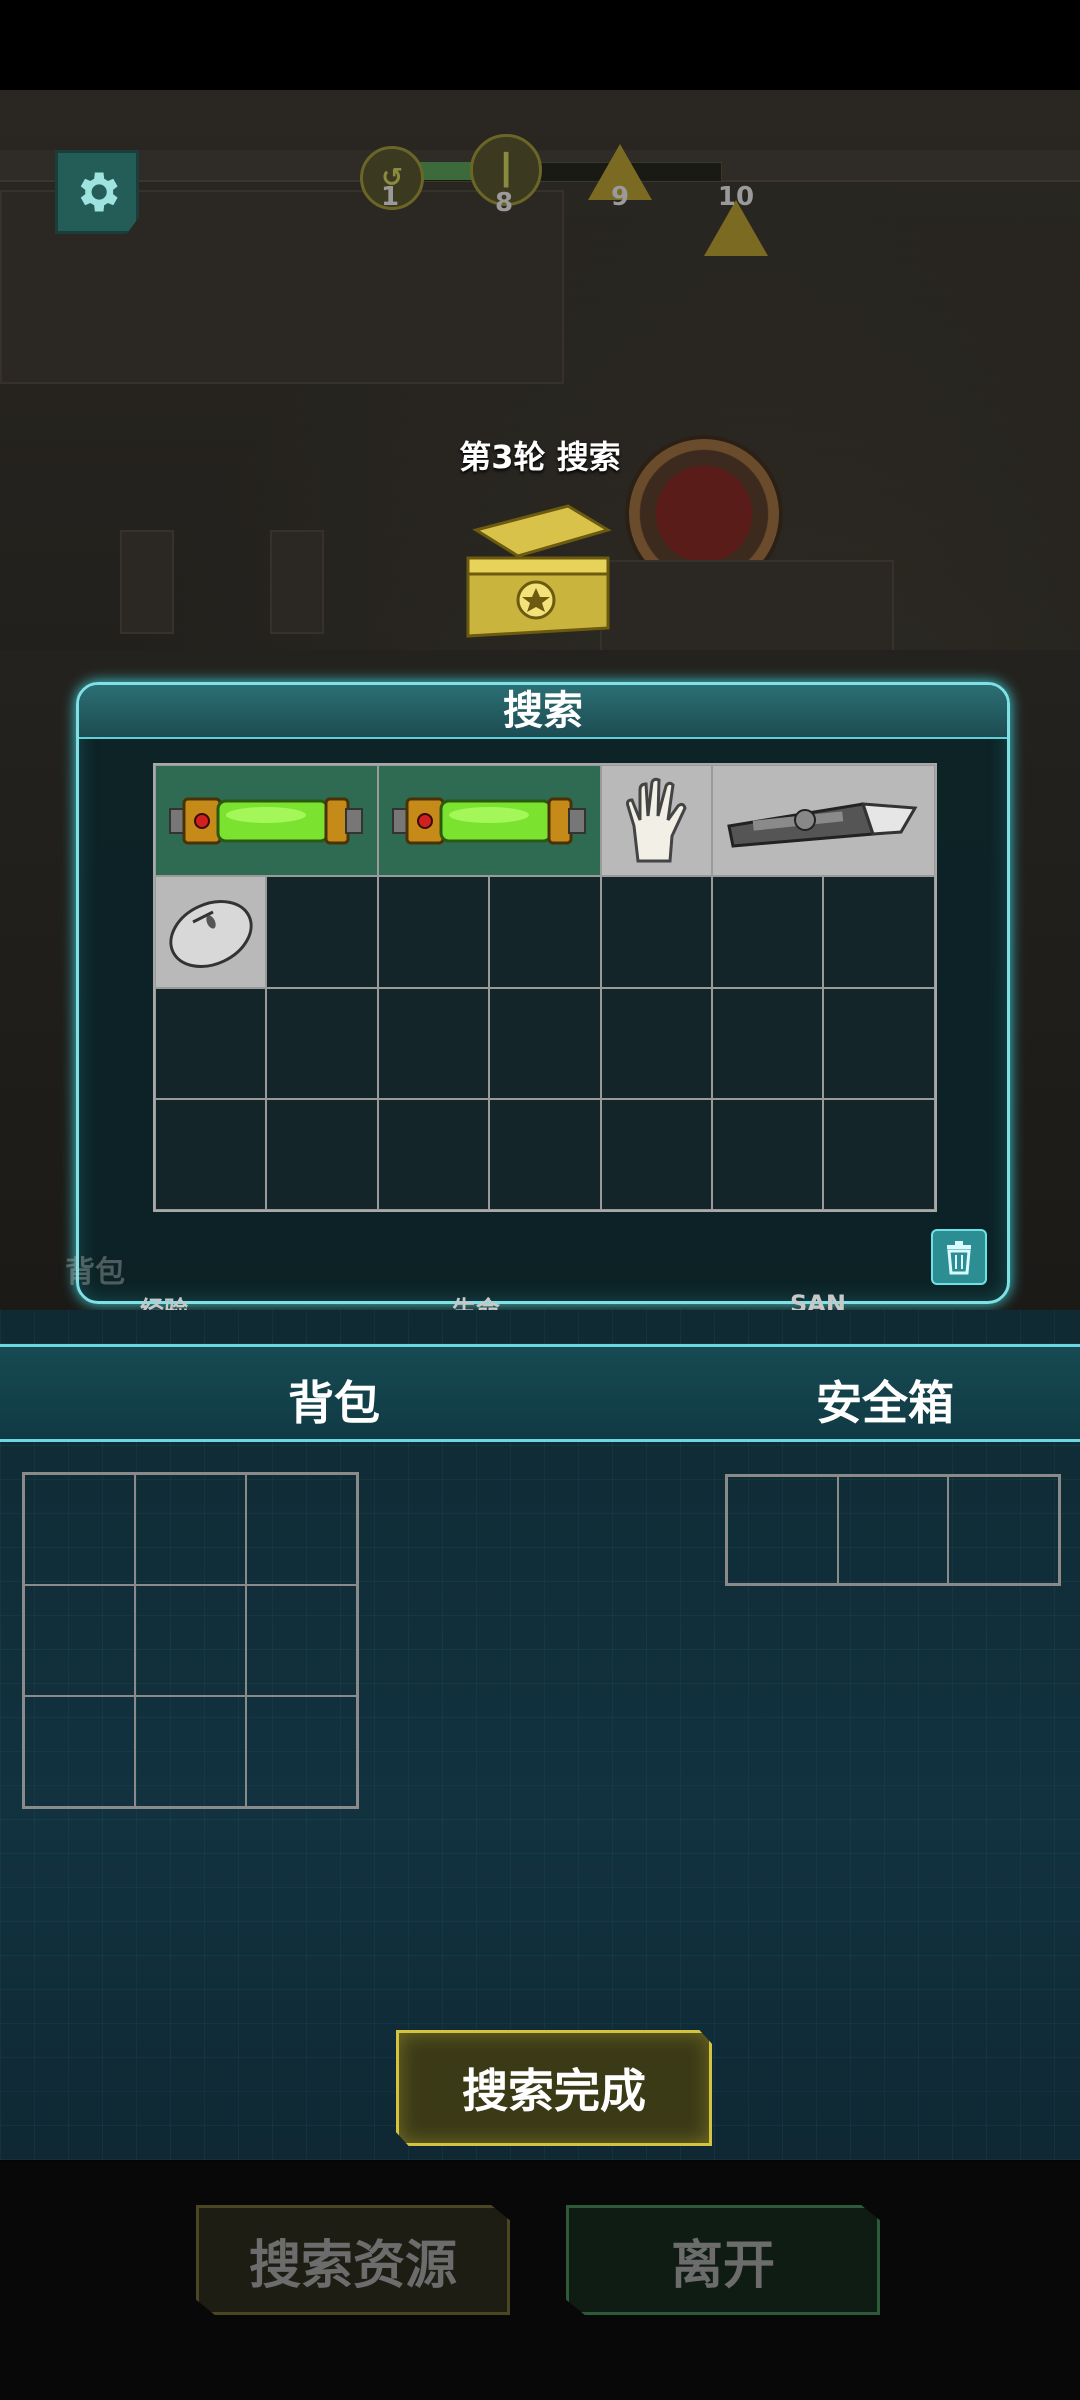 This screenshot has height=2400, width=1080. I want to click on item-computer-mouse, so click(211, 932).